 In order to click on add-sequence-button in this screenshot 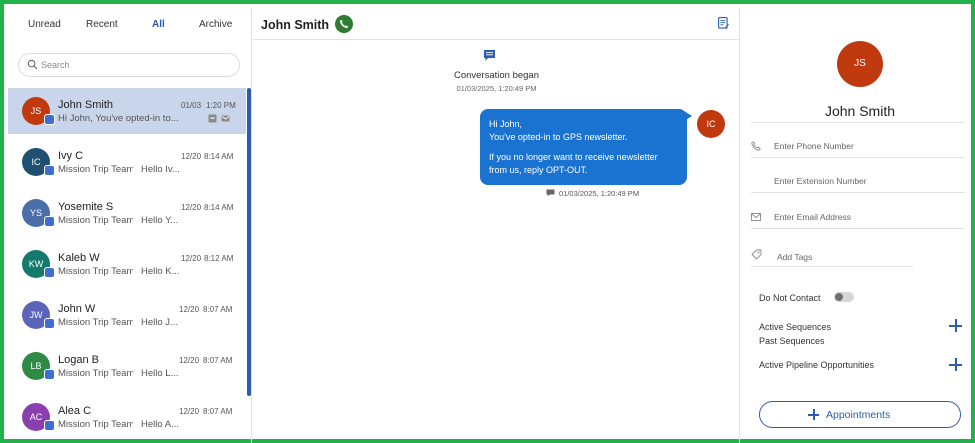, I will do `click(955, 325)`.